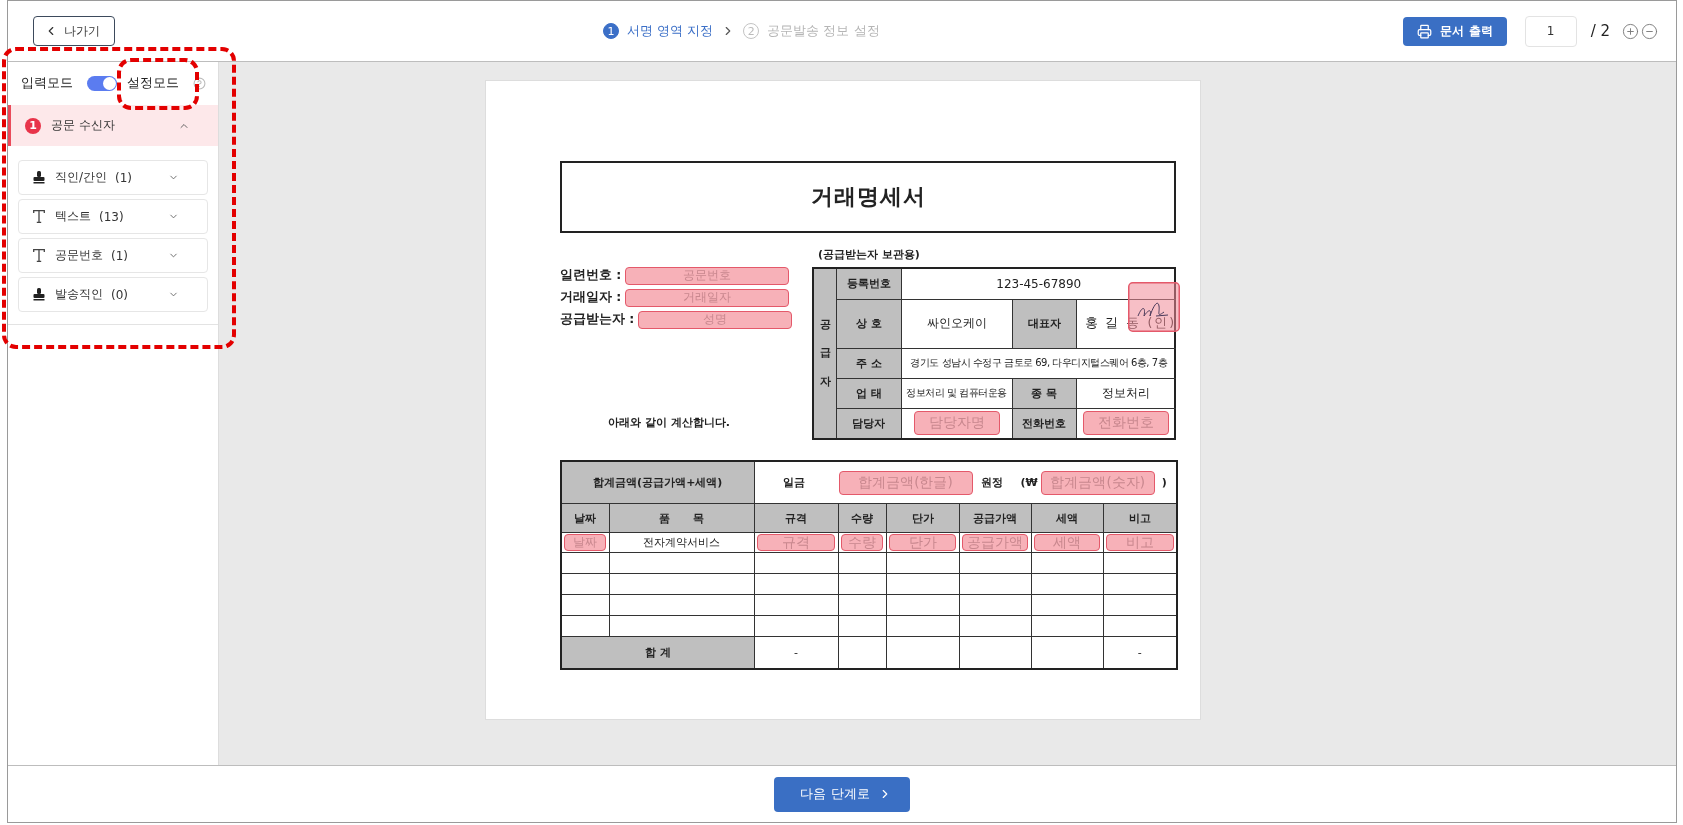 This screenshot has width=1683, height=825. Describe the element at coordinates (1044, 393) in the screenshot. I see `table-label: 종 목` at that location.